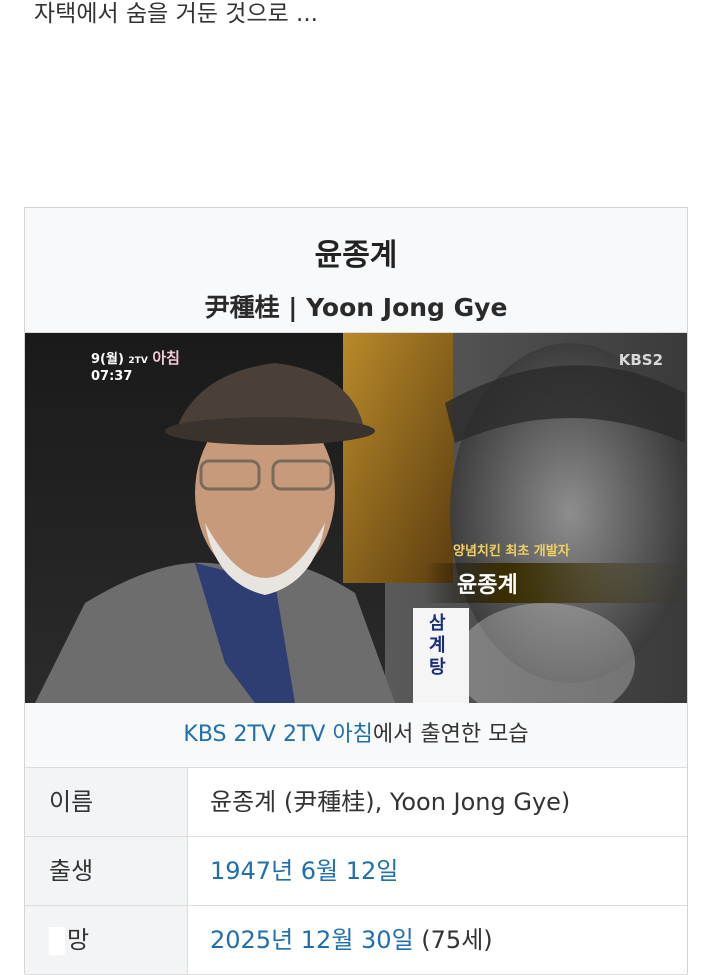 The width and height of the screenshot is (714, 975). Describe the element at coordinates (106, 802) in the screenshot. I see `row-label: 이름` at that location.